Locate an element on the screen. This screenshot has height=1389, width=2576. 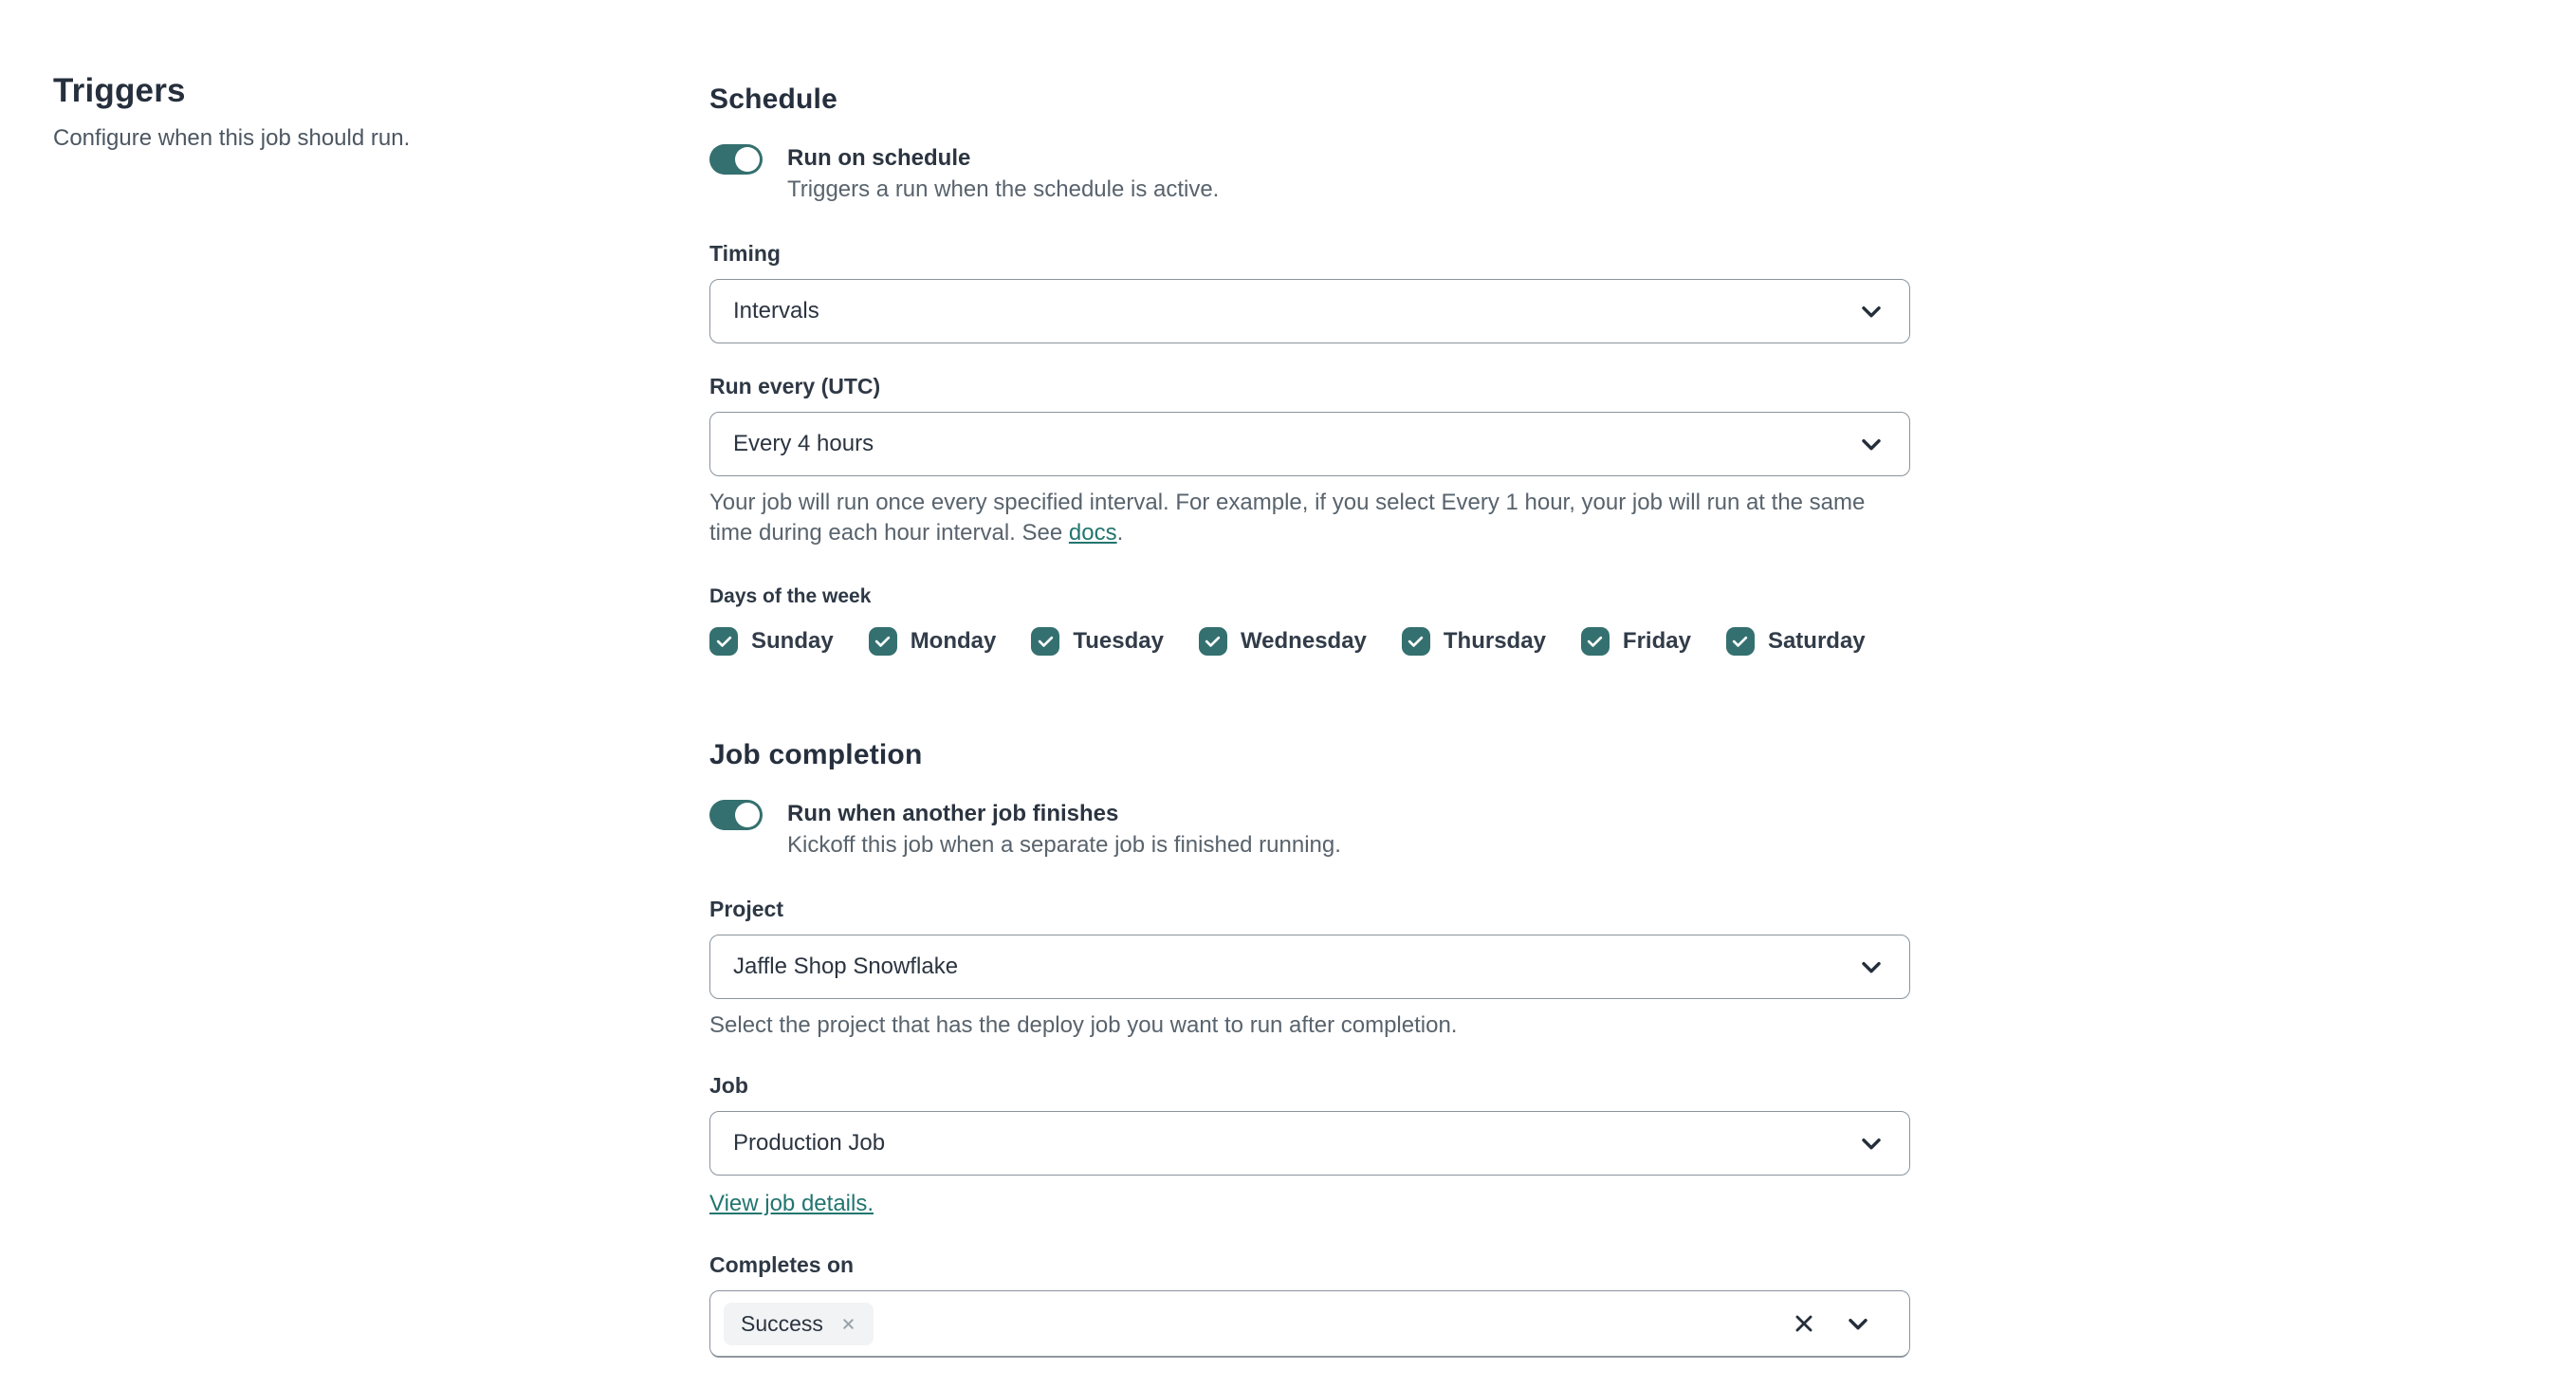
run-every-select: Every 4 hours is located at coordinates (1309, 444).